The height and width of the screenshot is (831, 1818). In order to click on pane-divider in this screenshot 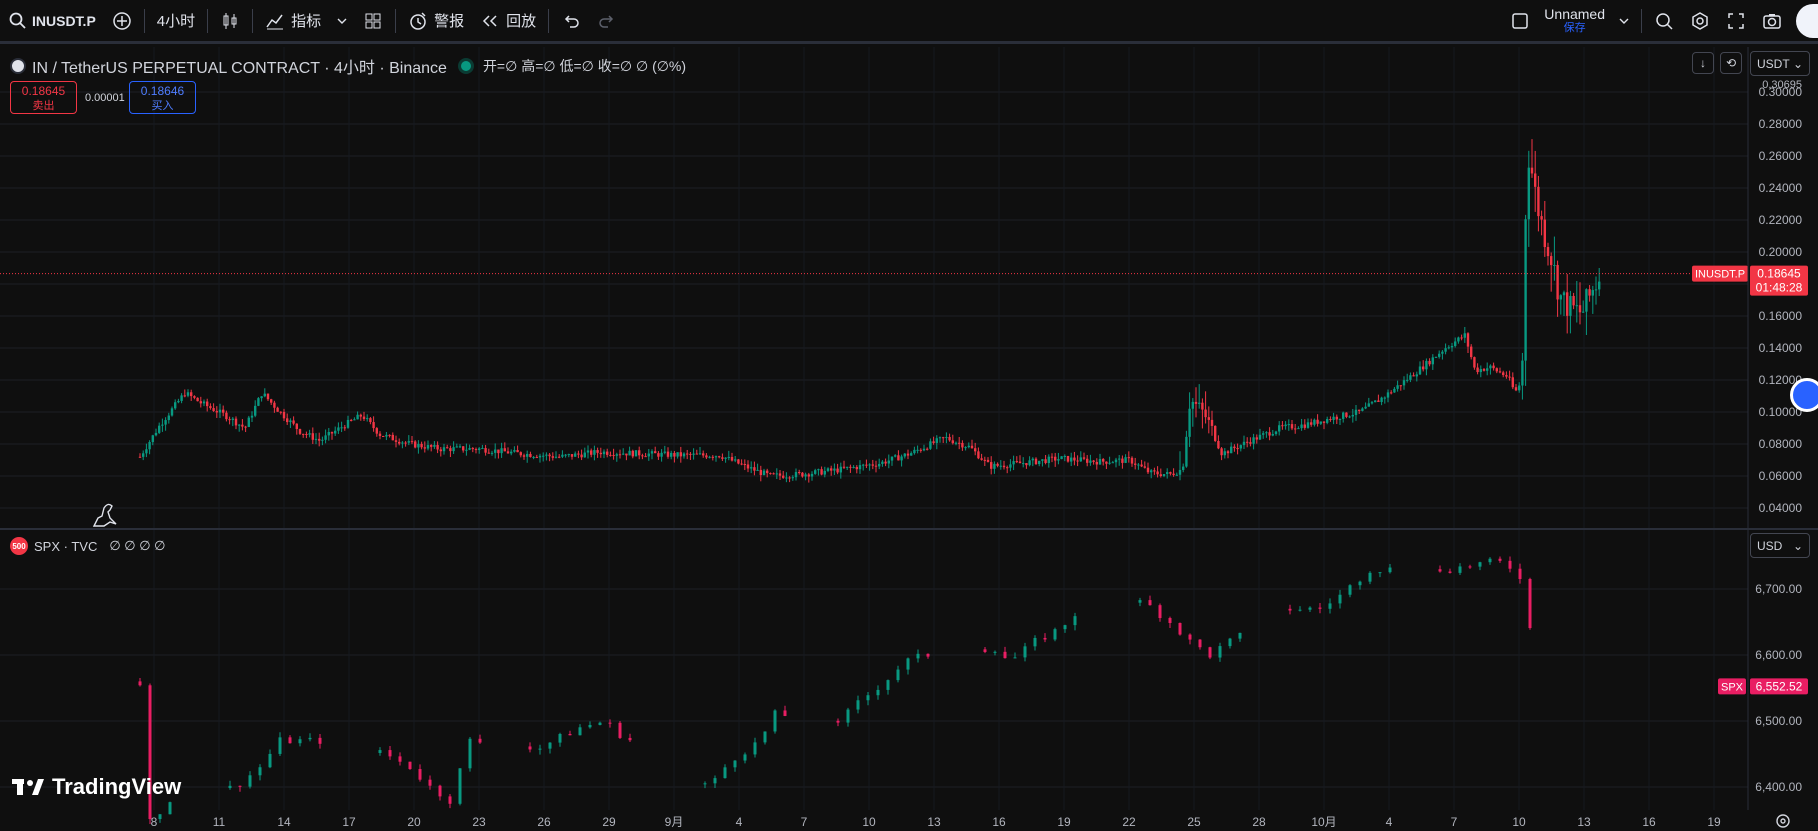, I will do `click(909, 529)`.